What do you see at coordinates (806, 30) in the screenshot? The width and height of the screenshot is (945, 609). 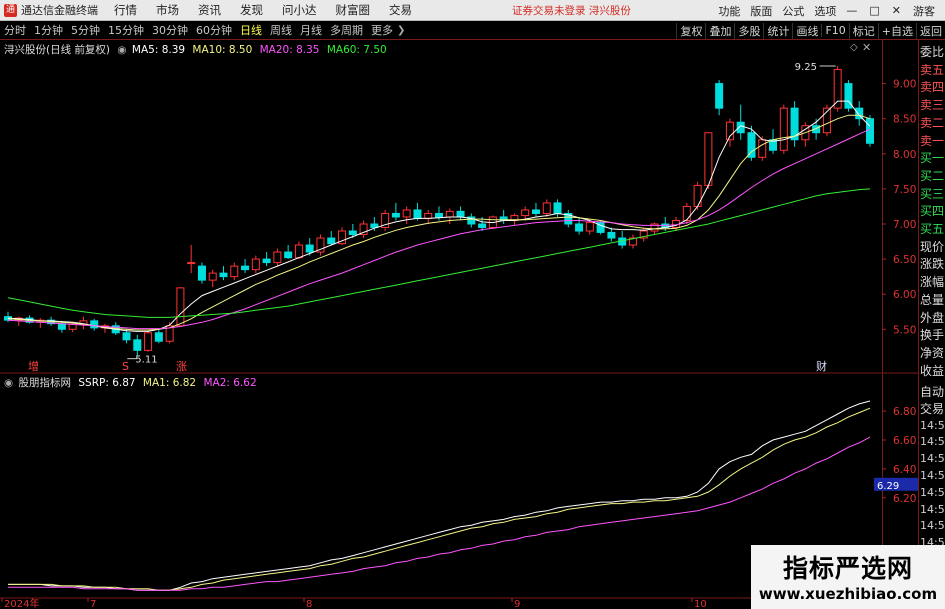 I see `draw-line-button: 画线` at bounding box center [806, 30].